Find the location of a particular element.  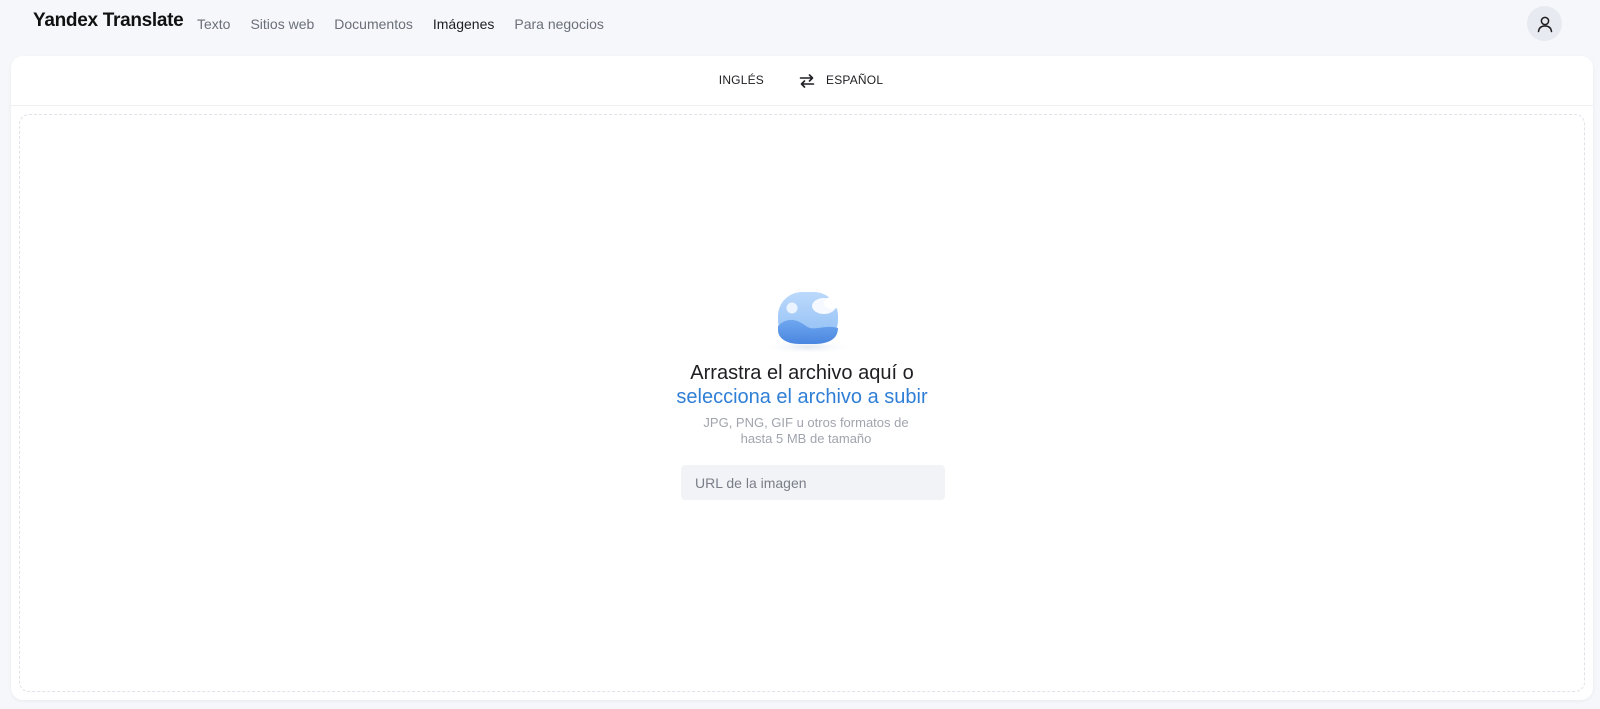

select-file-link: selecciona el archivo a subir is located at coordinates (802, 397).